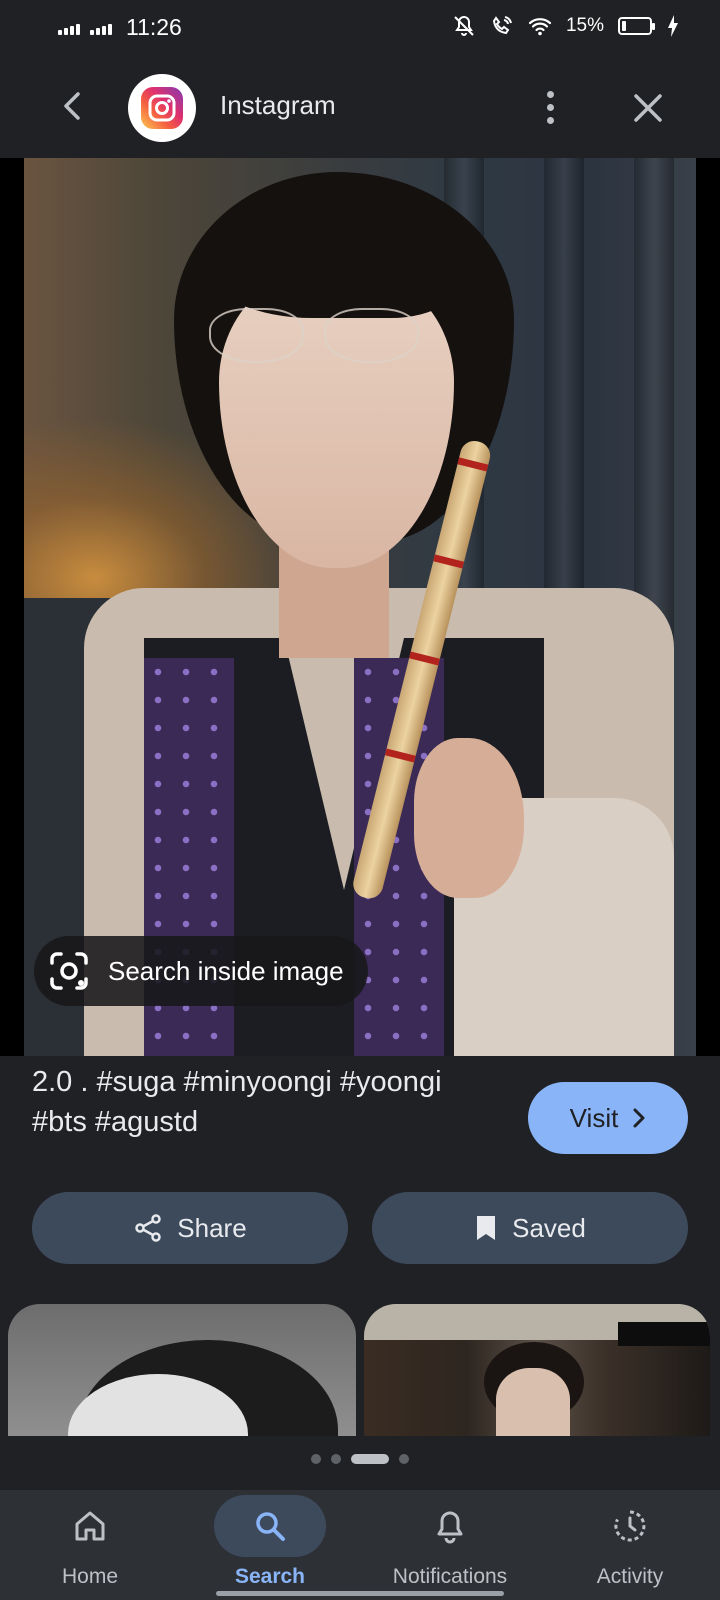  What do you see at coordinates (594, 1117) in the screenshot?
I see `visit-label: Visit` at bounding box center [594, 1117].